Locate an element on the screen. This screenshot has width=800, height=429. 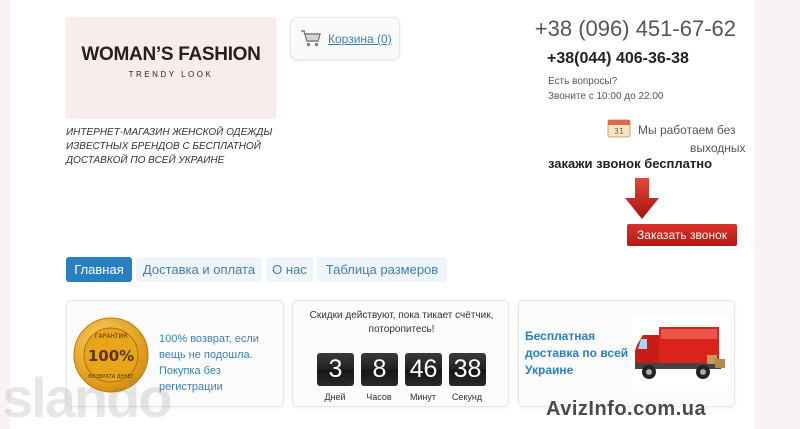
cart-widget: Корзина (0) is located at coordinates (345, 38).